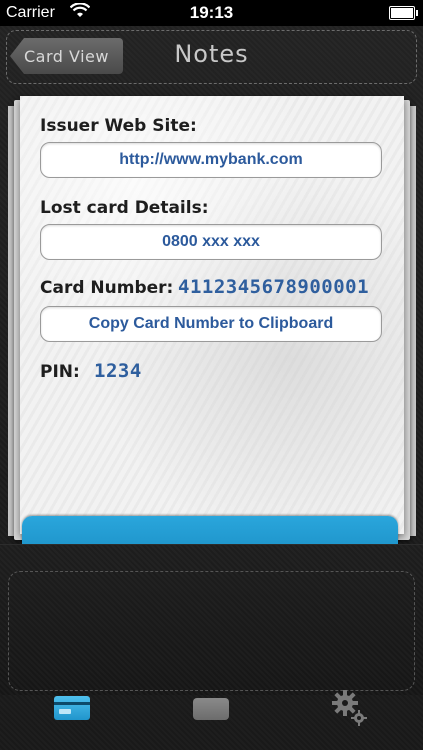  What do you see at coordinates (211, 242) in the screenshot?
I see `lost-card-details-field: 0800 xxx xxx` at bounding box center [211, 242].